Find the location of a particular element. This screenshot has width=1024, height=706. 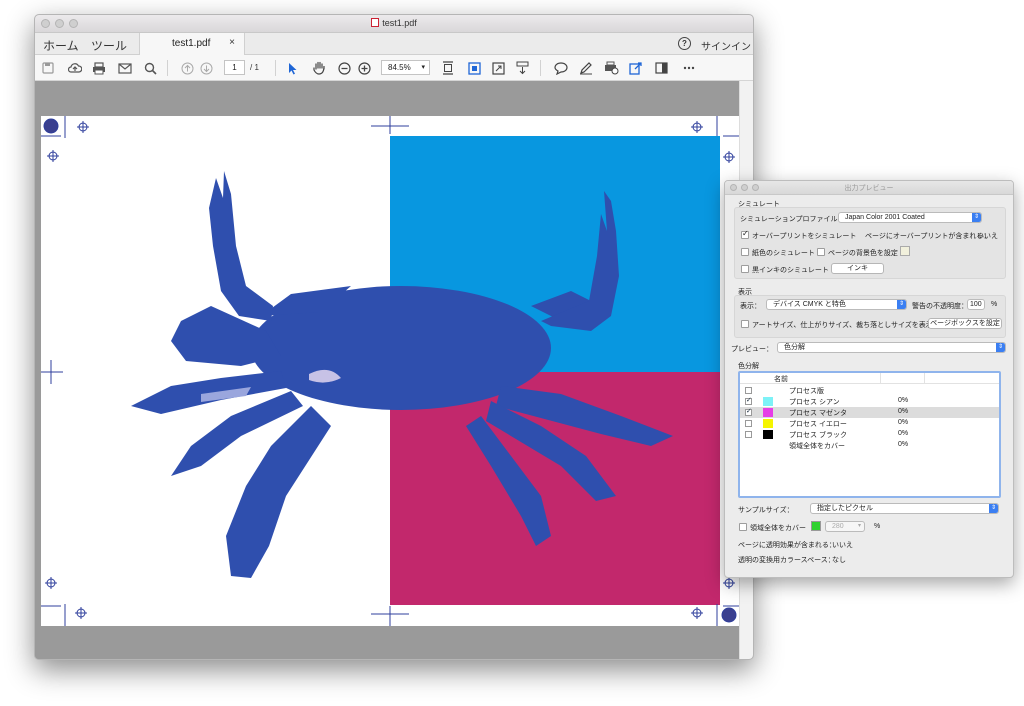

hand-tool-icon is located at coordinates (319, 68).